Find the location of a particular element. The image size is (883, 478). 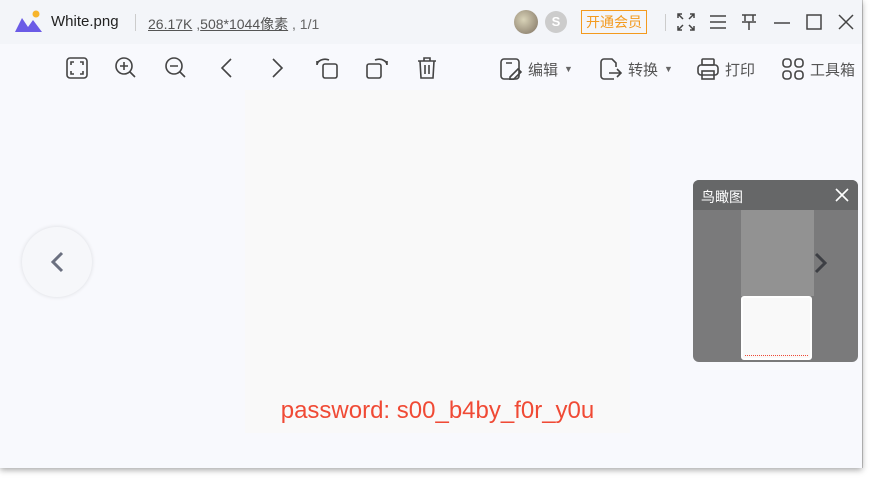

fit-screen-icon is located at coordinates (77, 68).